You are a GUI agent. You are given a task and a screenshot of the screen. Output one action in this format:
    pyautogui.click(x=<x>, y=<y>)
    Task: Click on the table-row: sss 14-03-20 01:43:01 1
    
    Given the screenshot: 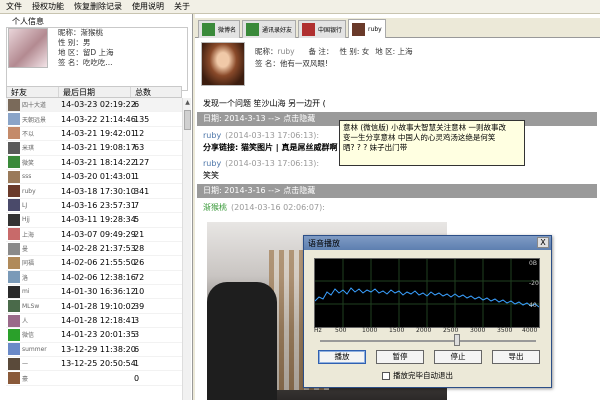 What is the action you would take?
    pyautogui.click(x=94, y=177)
    